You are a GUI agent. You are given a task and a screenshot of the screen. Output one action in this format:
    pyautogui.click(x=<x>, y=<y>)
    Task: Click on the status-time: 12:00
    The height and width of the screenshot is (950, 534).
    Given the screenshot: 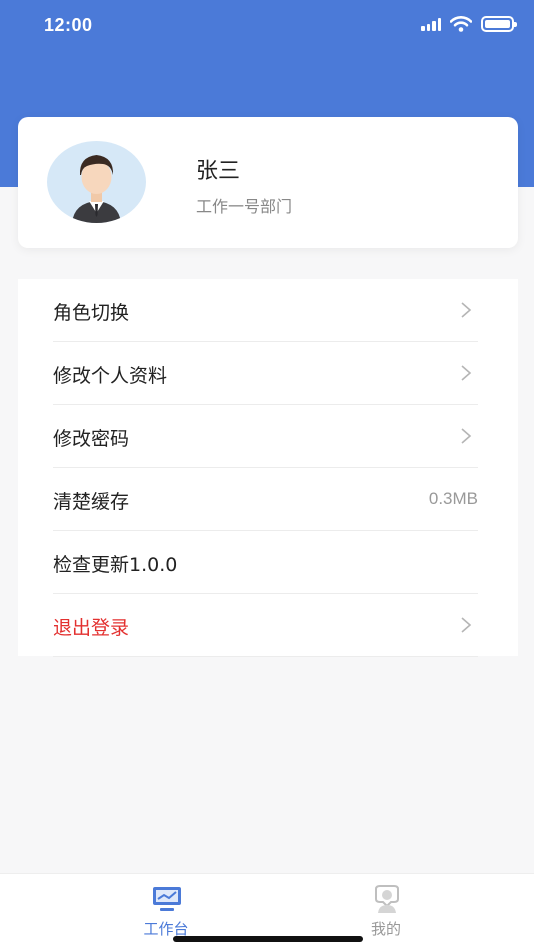 What is the action you would take?
    pyautogui.click(x=68, y=25)
    